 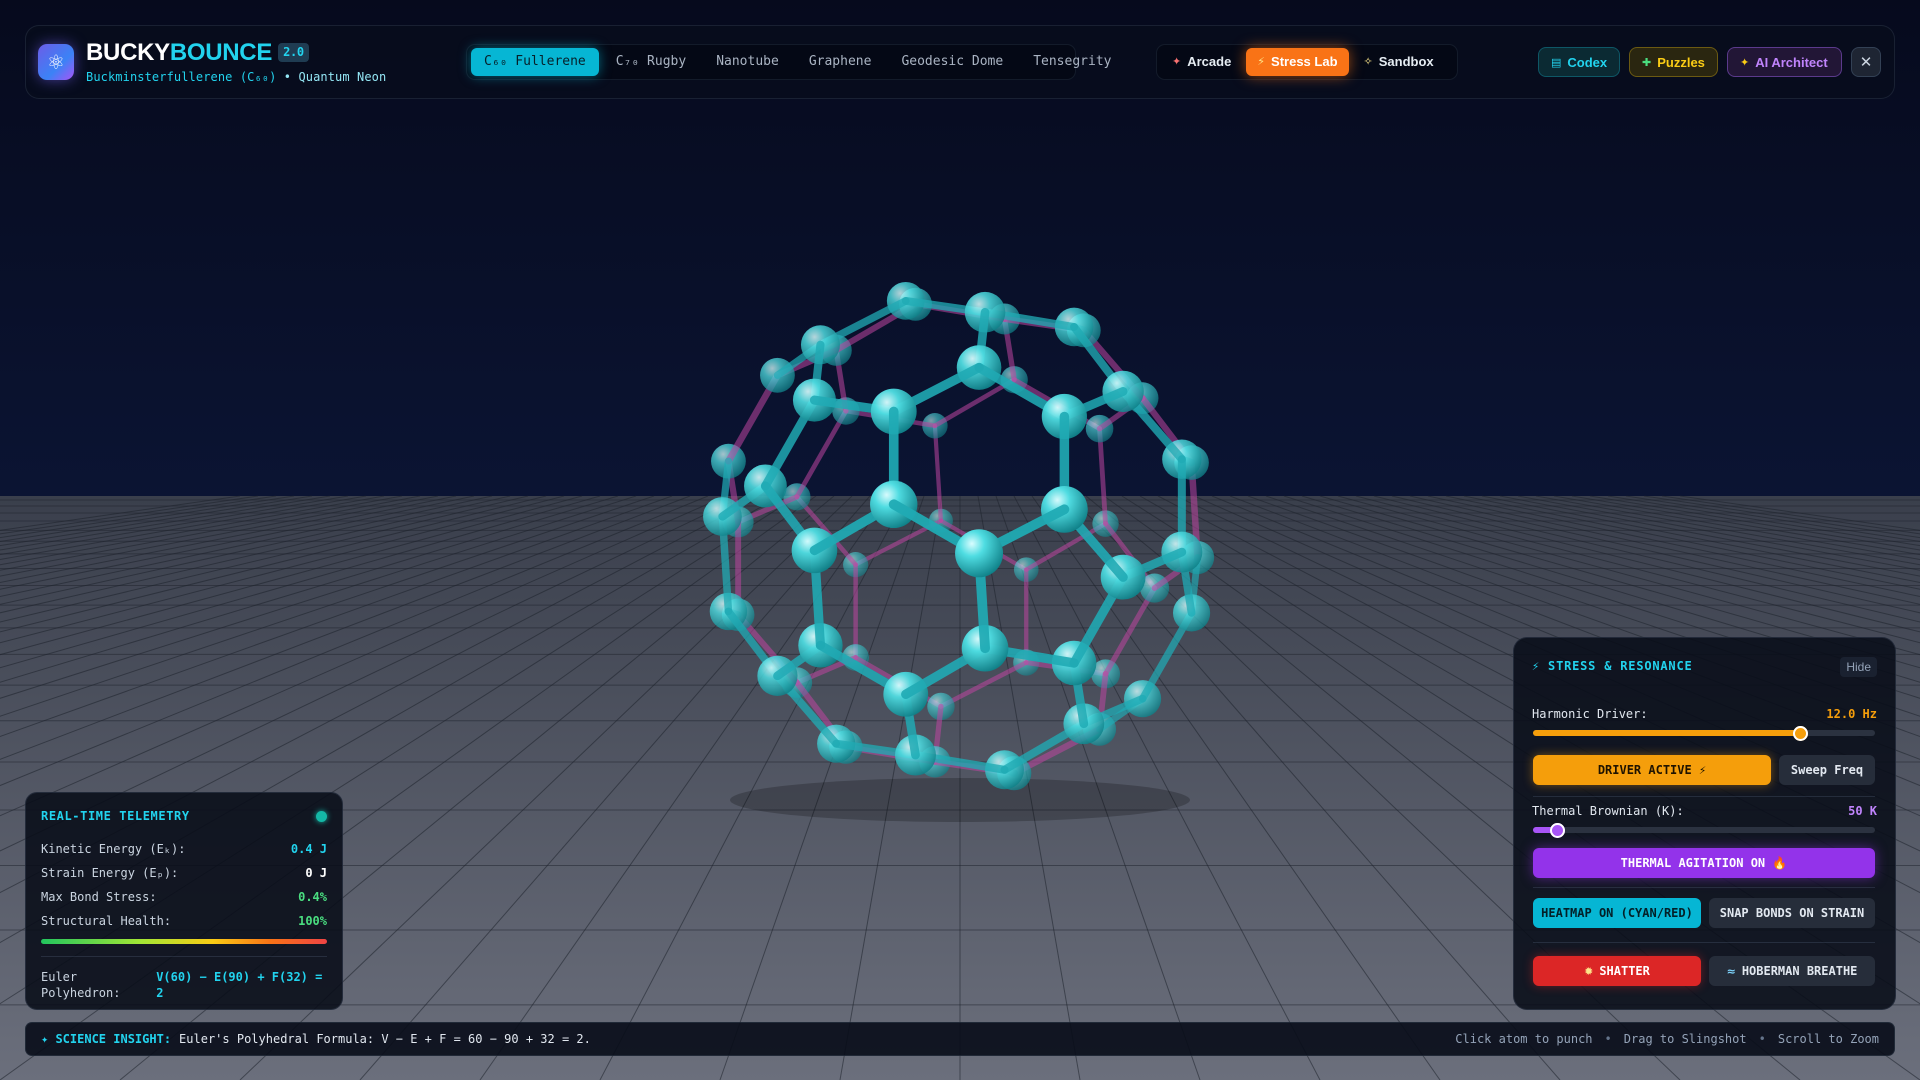 I want to click on hoberman-label: HOBERMAN BREATHE, so click(x=1799, y=971).